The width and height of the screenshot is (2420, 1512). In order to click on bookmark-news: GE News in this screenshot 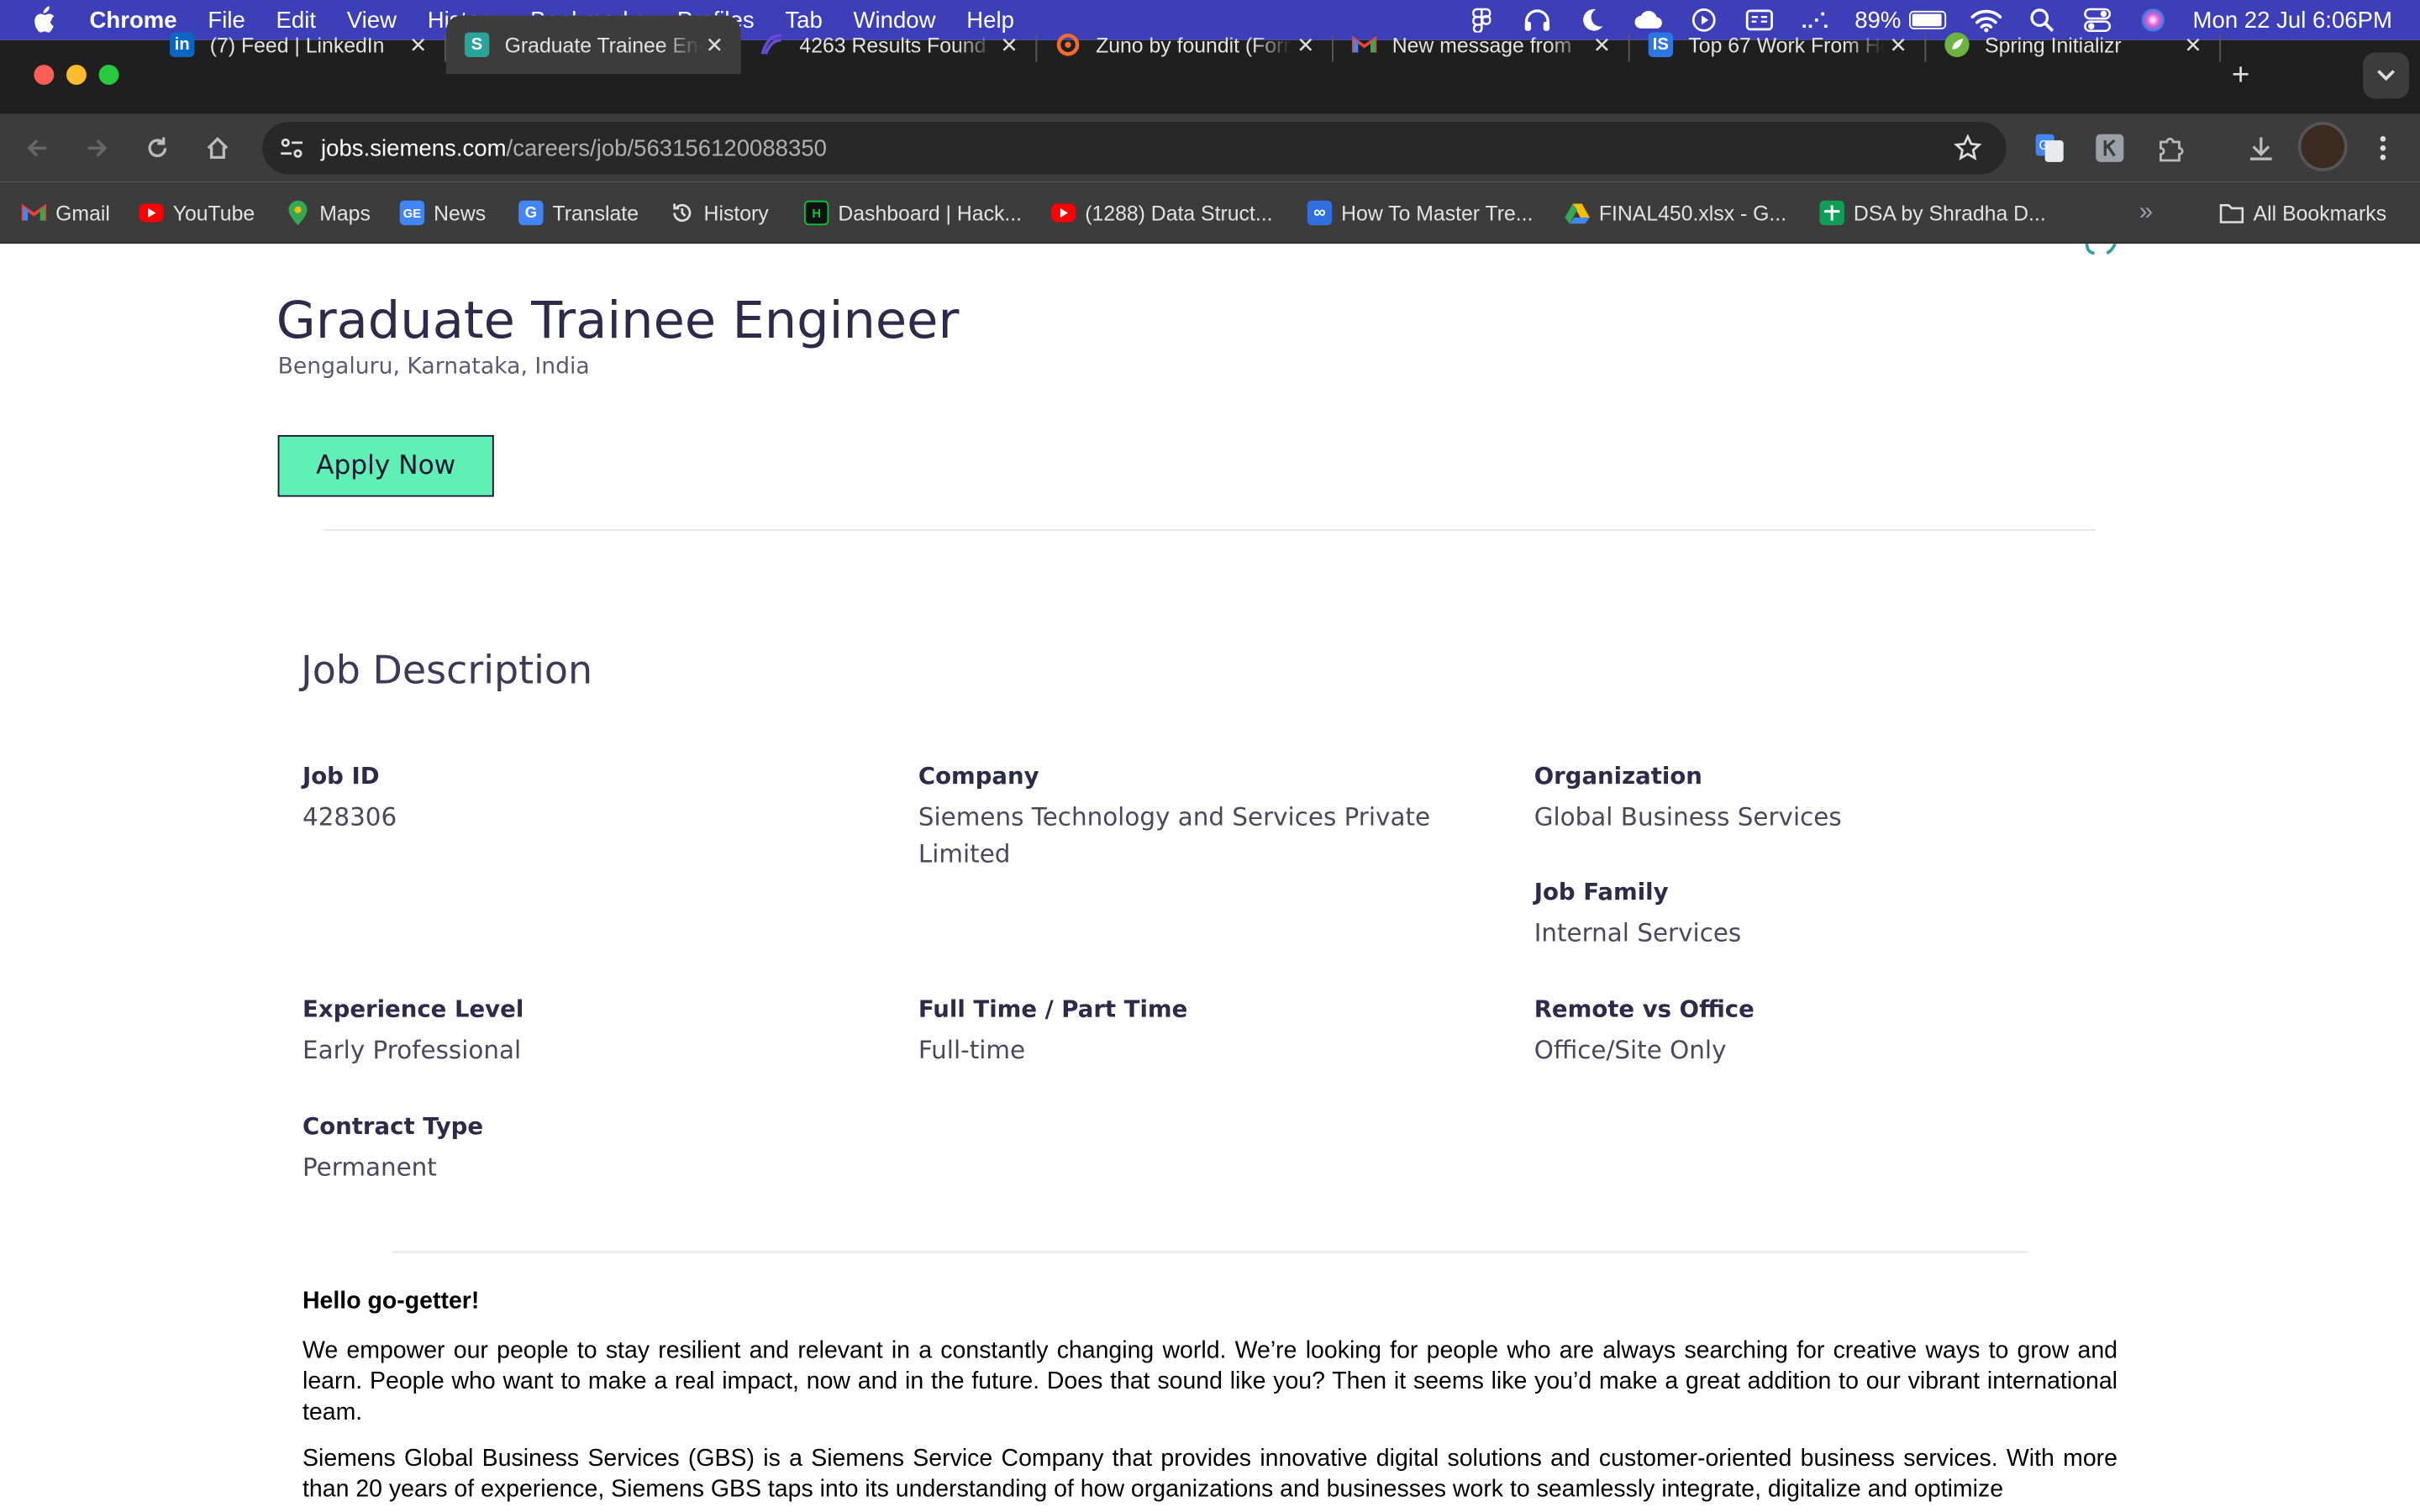, I will do `click(443, 212)`.